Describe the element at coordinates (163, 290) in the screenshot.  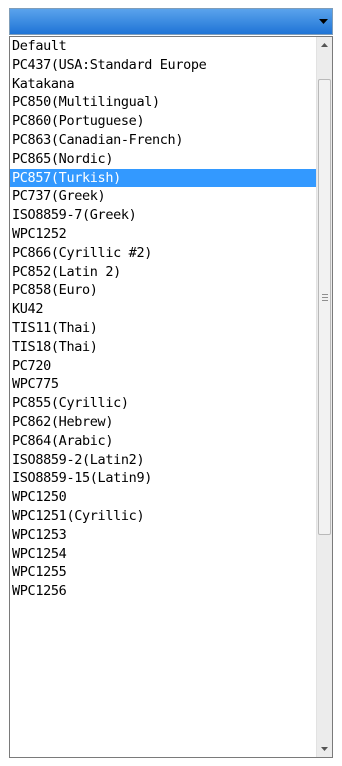
I see `option-item: PC858(Euro)` at that location.